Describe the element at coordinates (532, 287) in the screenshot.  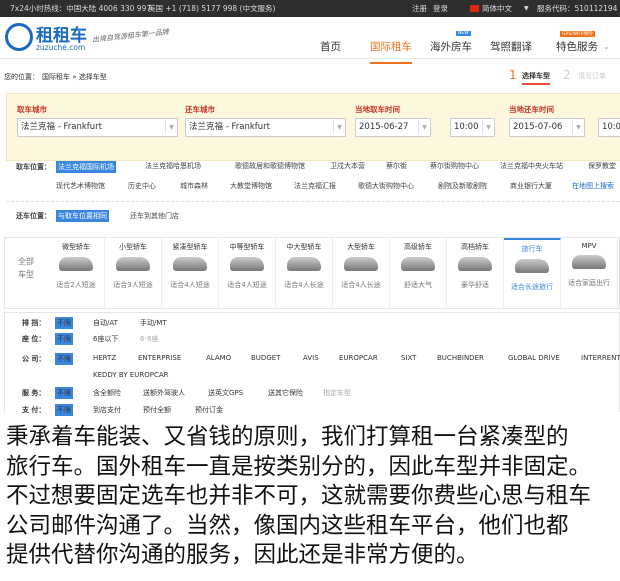
I see `car-type-desc: 适合长途旅行` at that location.